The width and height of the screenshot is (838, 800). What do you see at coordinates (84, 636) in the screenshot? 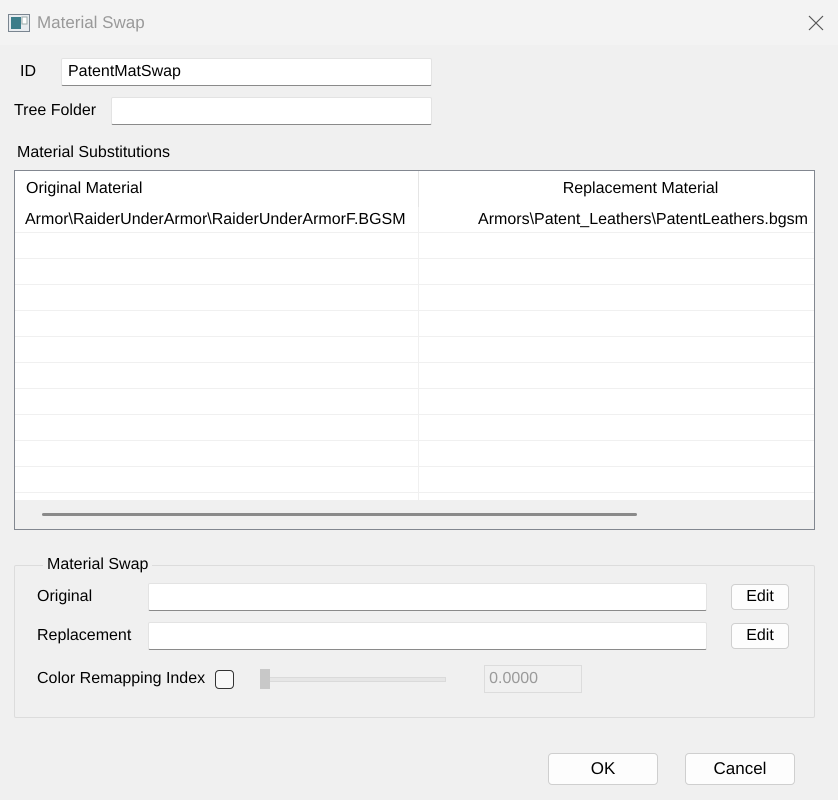
I see `field-label: Replacement` at bounding box center [84, 636].